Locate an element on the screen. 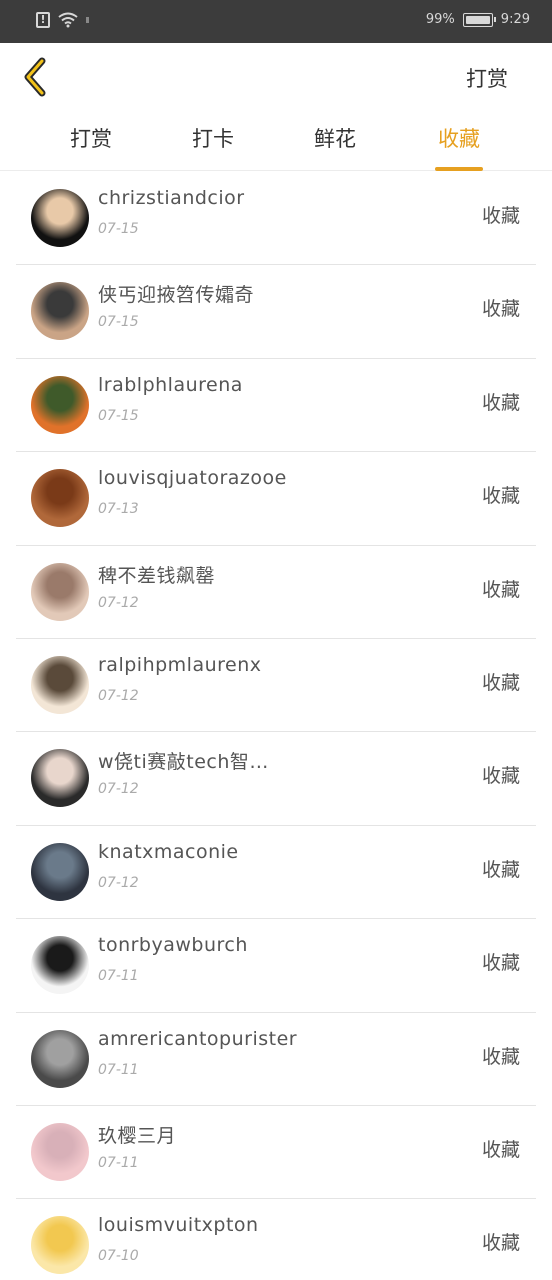 The height and width of the screenshot is (1280, 552). tab-reward: 打赏 is located at coordinates (91, 147).